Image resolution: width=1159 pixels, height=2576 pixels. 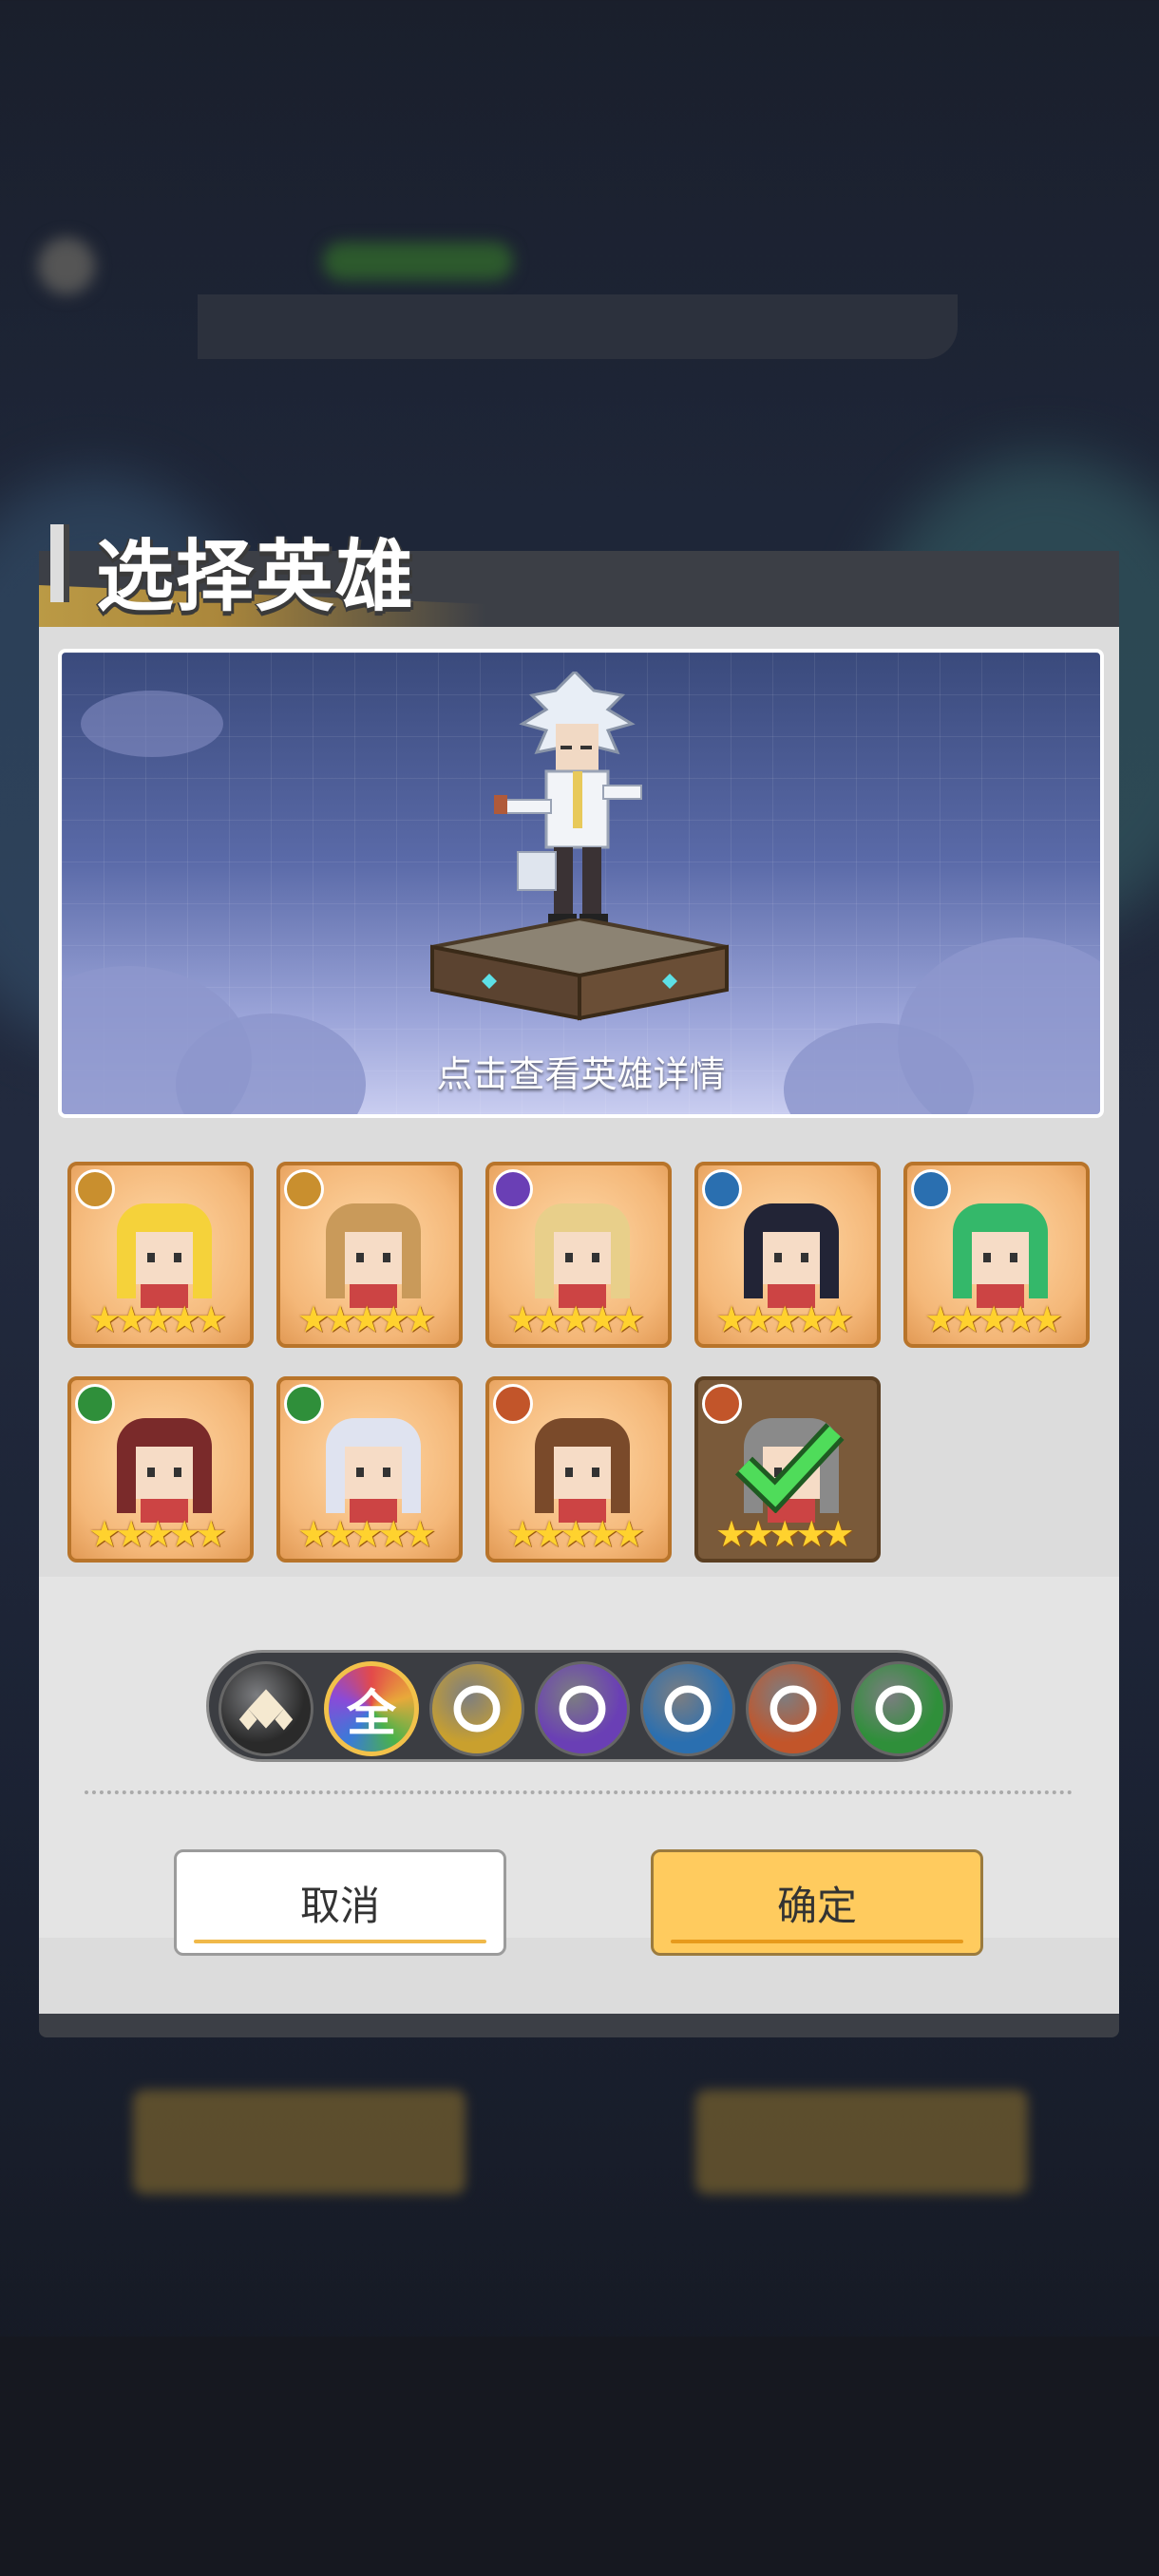 I want to click on cloud, so click(x=152, y=724).